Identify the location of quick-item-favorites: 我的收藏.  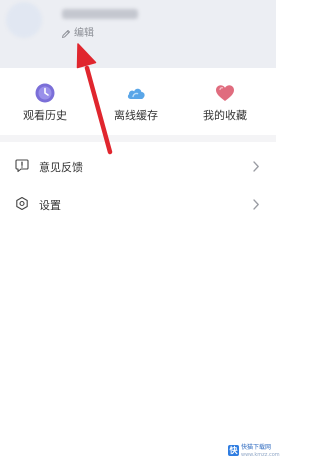
(225, 102).